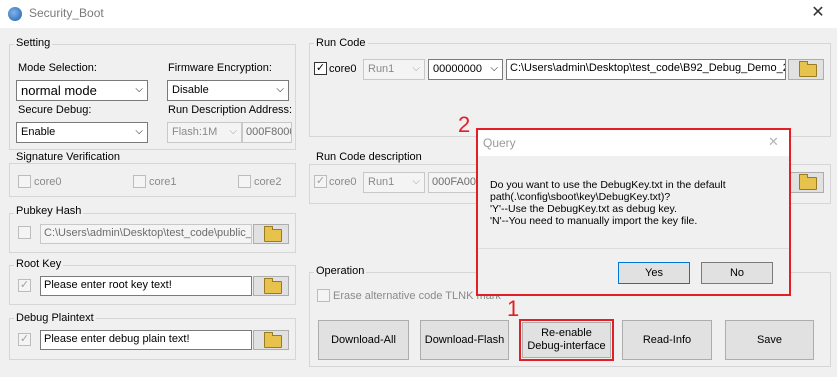  What do you see at coordinates (464, 124) in the screenshot?
I see `step2-number: 2` at bounding box center [464, 124].